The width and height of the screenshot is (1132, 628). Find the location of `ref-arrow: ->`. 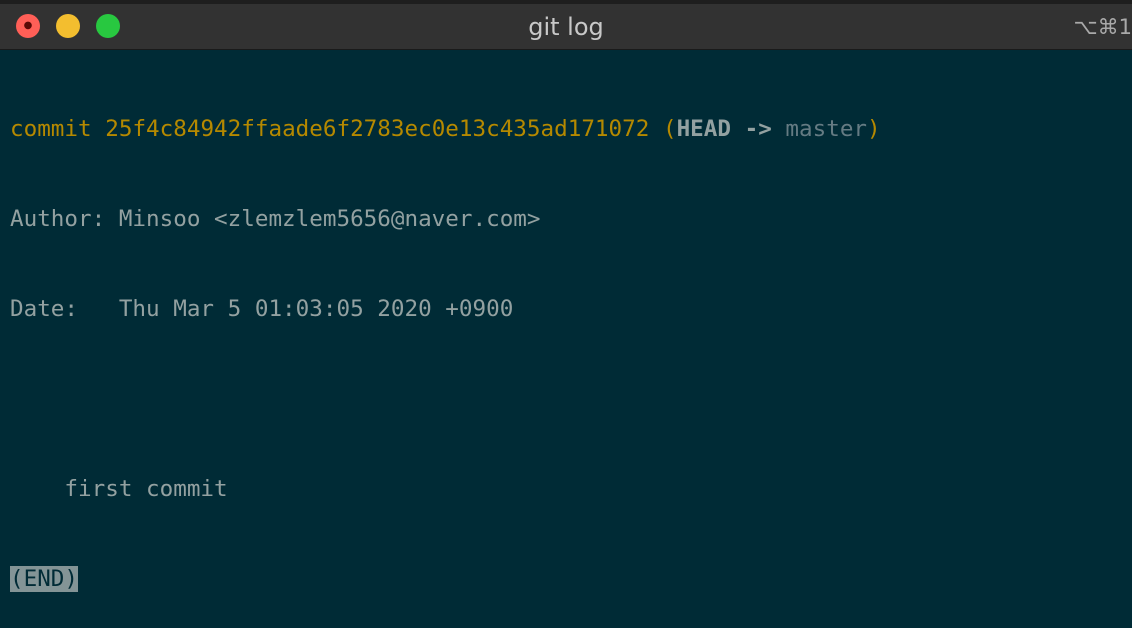

ref-arrow: -> is located at coordinates (758, 129).